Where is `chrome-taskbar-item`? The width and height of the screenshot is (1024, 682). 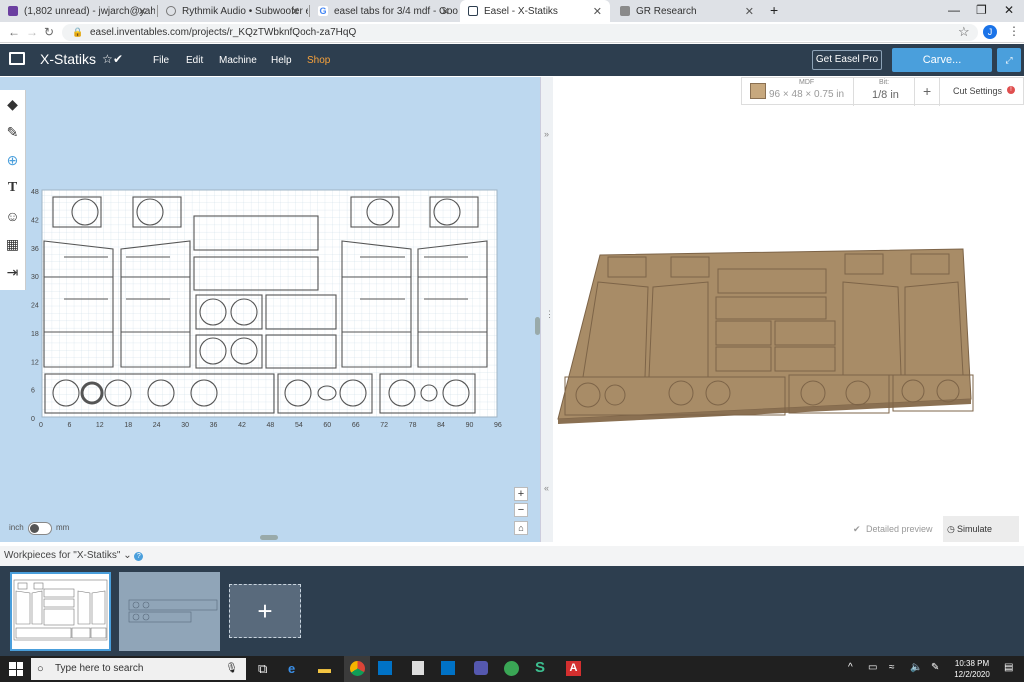
chrome-taskbar-item is located at coordinates (357, 669).